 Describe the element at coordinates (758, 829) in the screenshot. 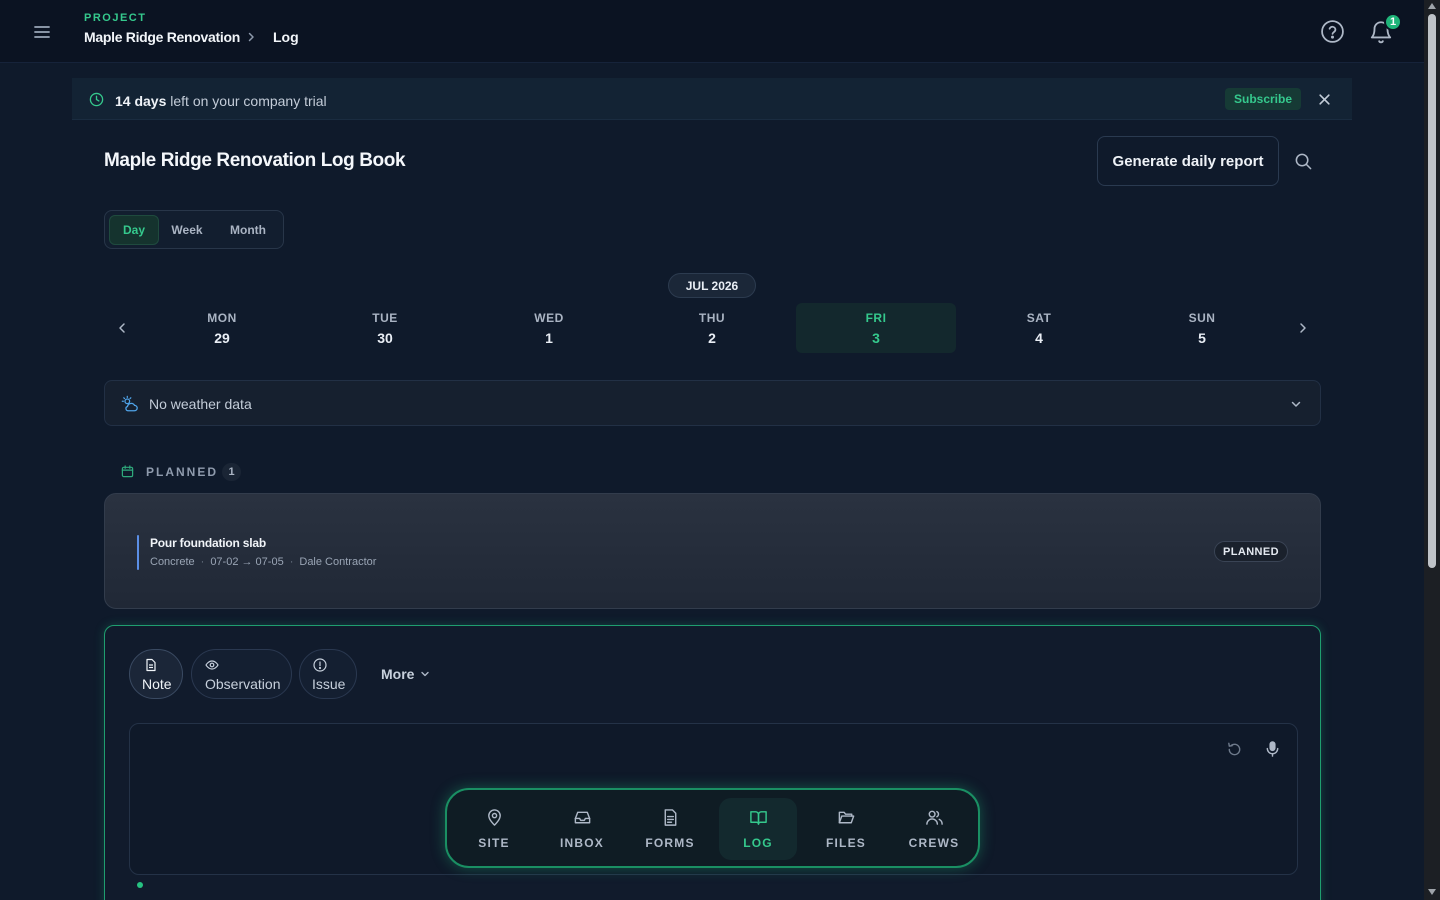

I see `nav-log-active: LOG` at that location.